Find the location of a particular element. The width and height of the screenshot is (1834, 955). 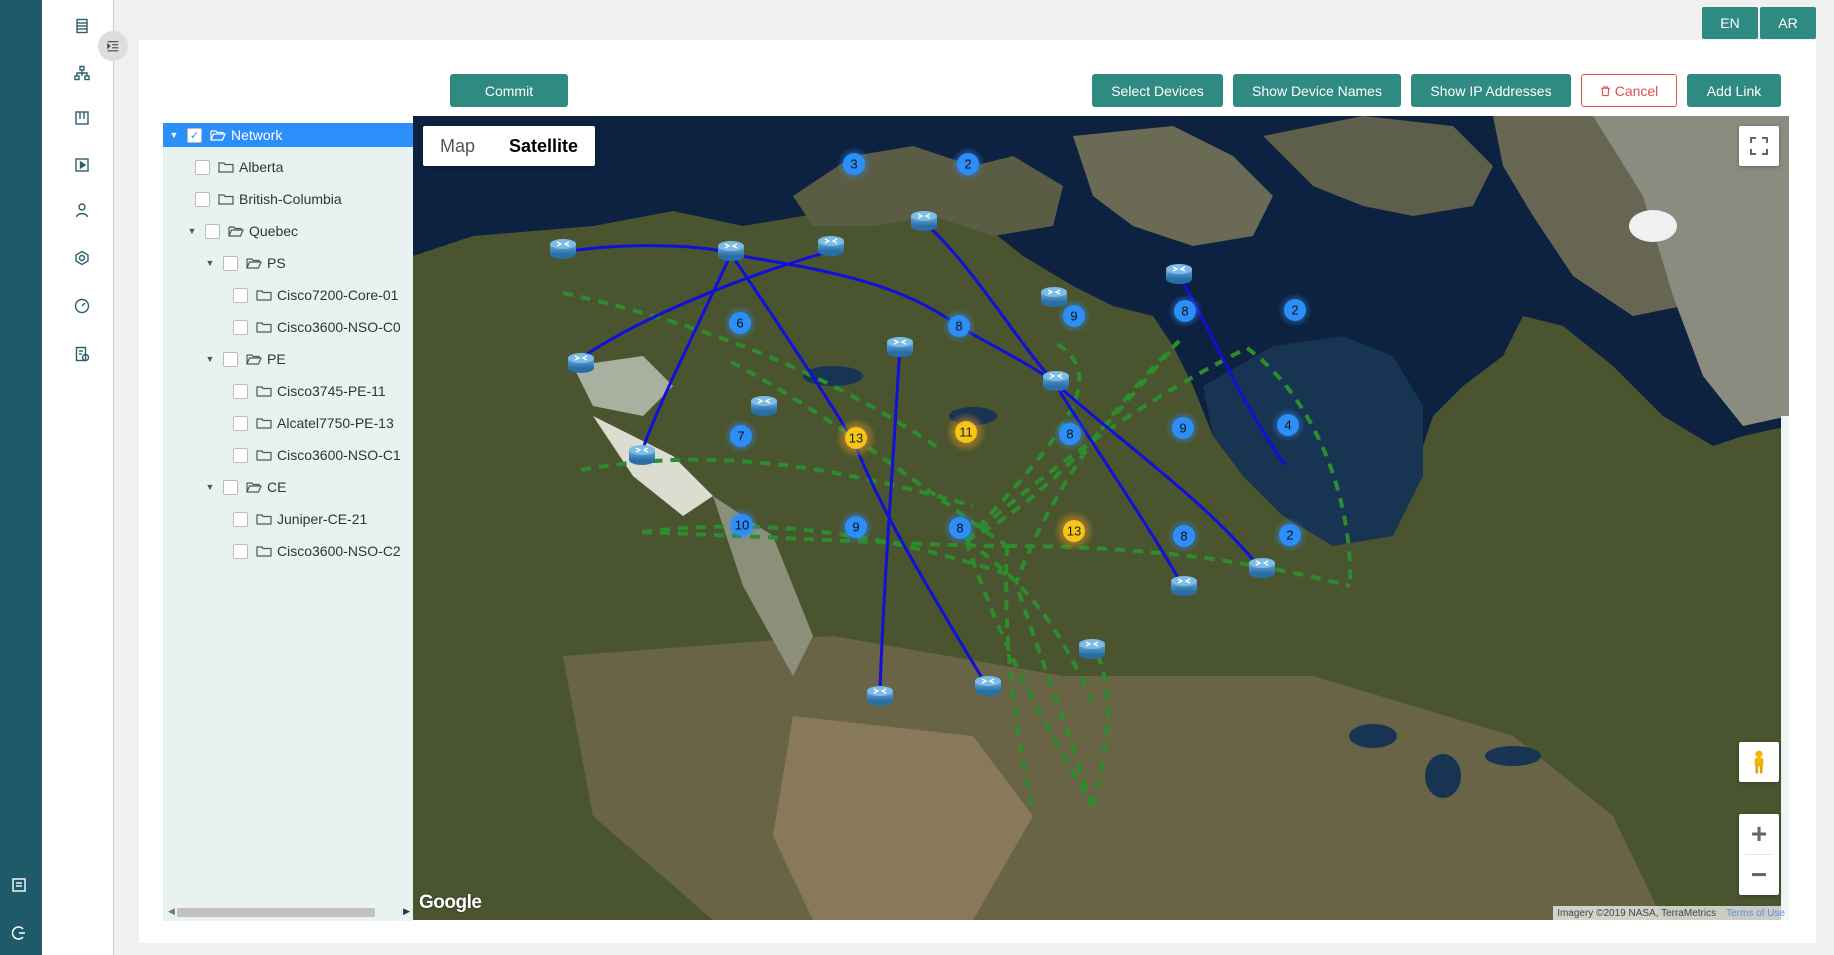

tree-horizontal-scrollbar: ◀ ▶ is located at coordinates (288, 912).